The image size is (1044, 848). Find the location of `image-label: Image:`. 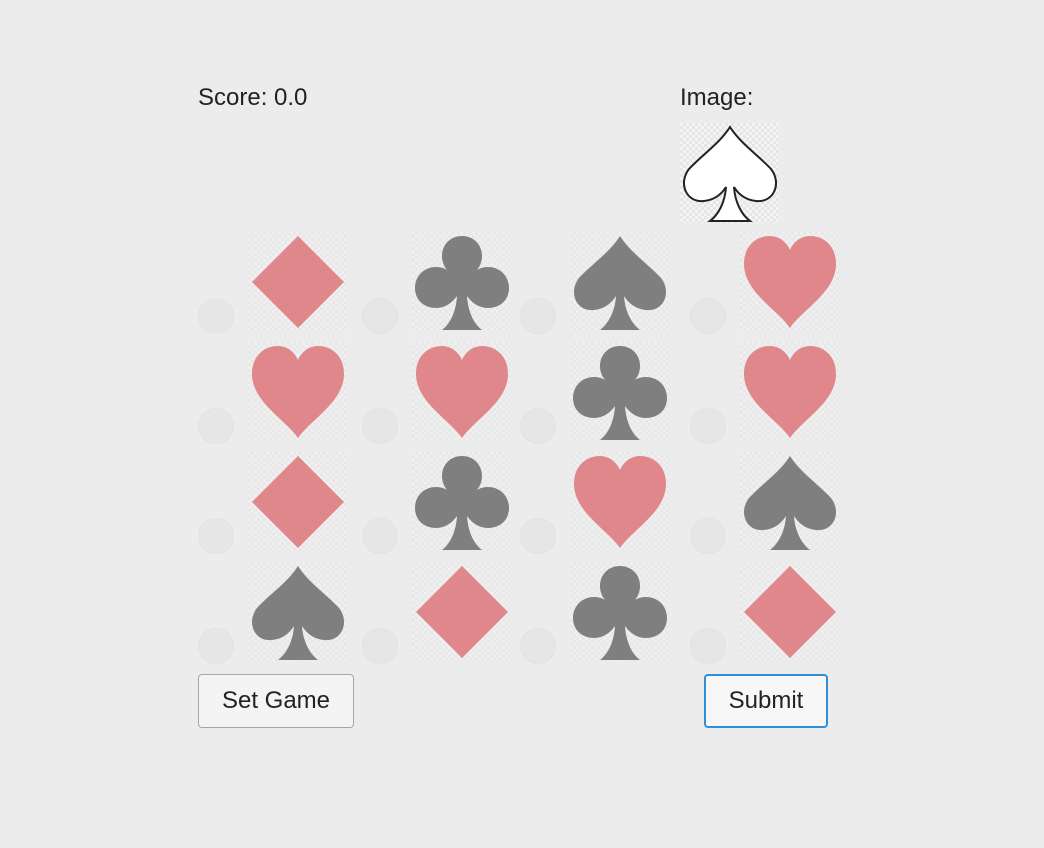

image-label: Image: is located at coordinates (717, 97).